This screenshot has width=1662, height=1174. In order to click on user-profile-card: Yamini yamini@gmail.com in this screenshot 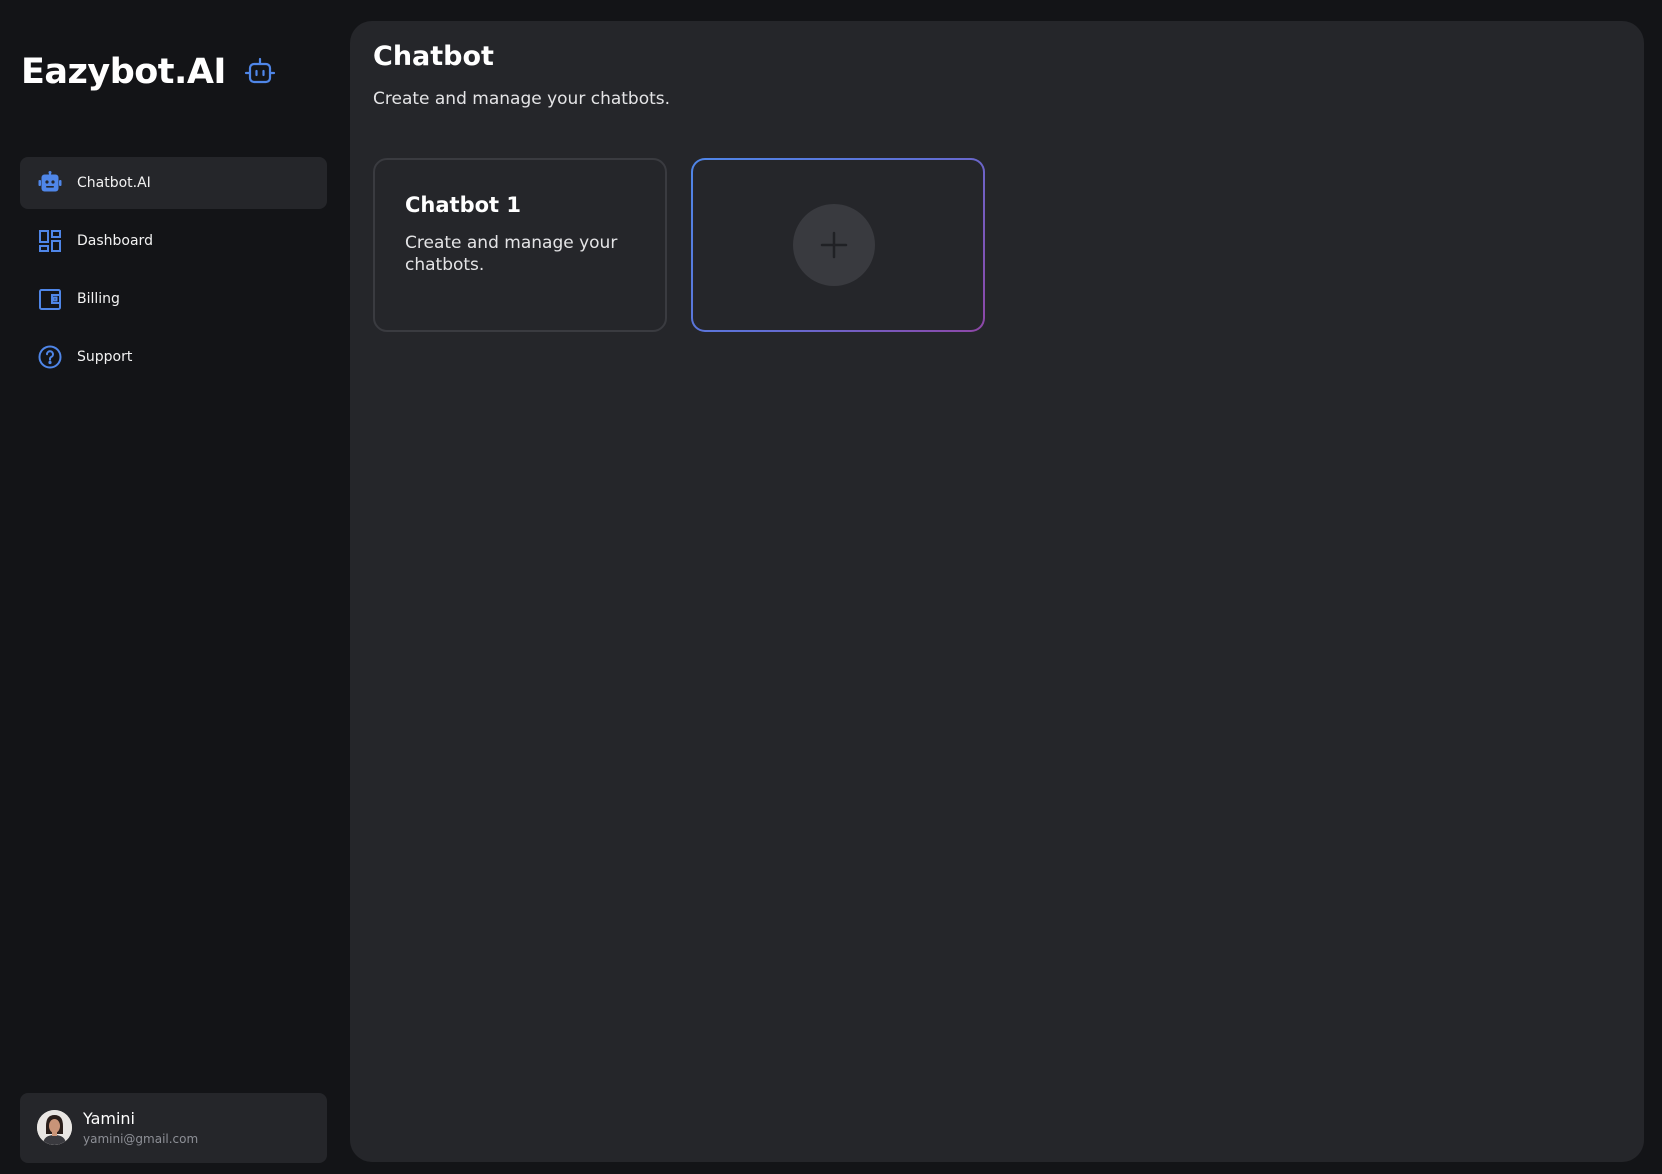, I will do `click(173, 1128)`.